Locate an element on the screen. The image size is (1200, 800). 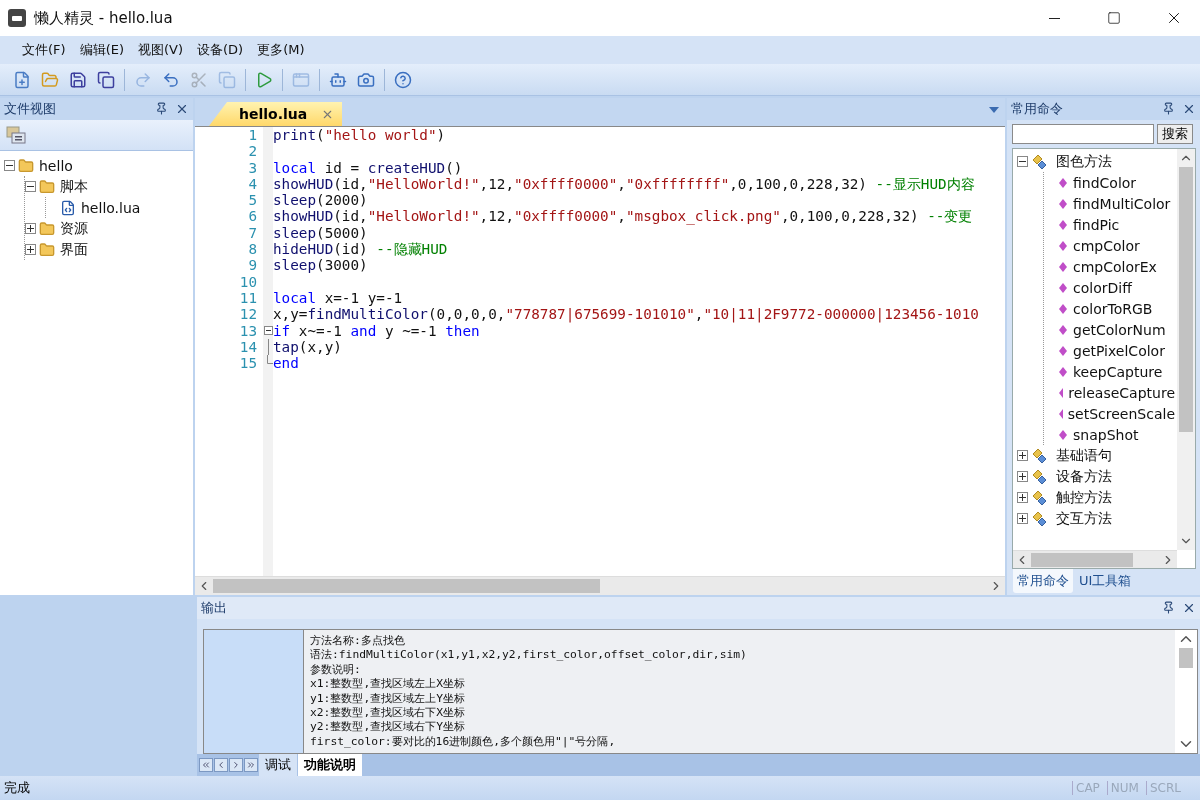
code-line: showHUD(id,"HelloWorld!",12,"0xffff0000","msgbox_click.png",0,100,0,228,32) --变更 is located at coordinates (623, 216).